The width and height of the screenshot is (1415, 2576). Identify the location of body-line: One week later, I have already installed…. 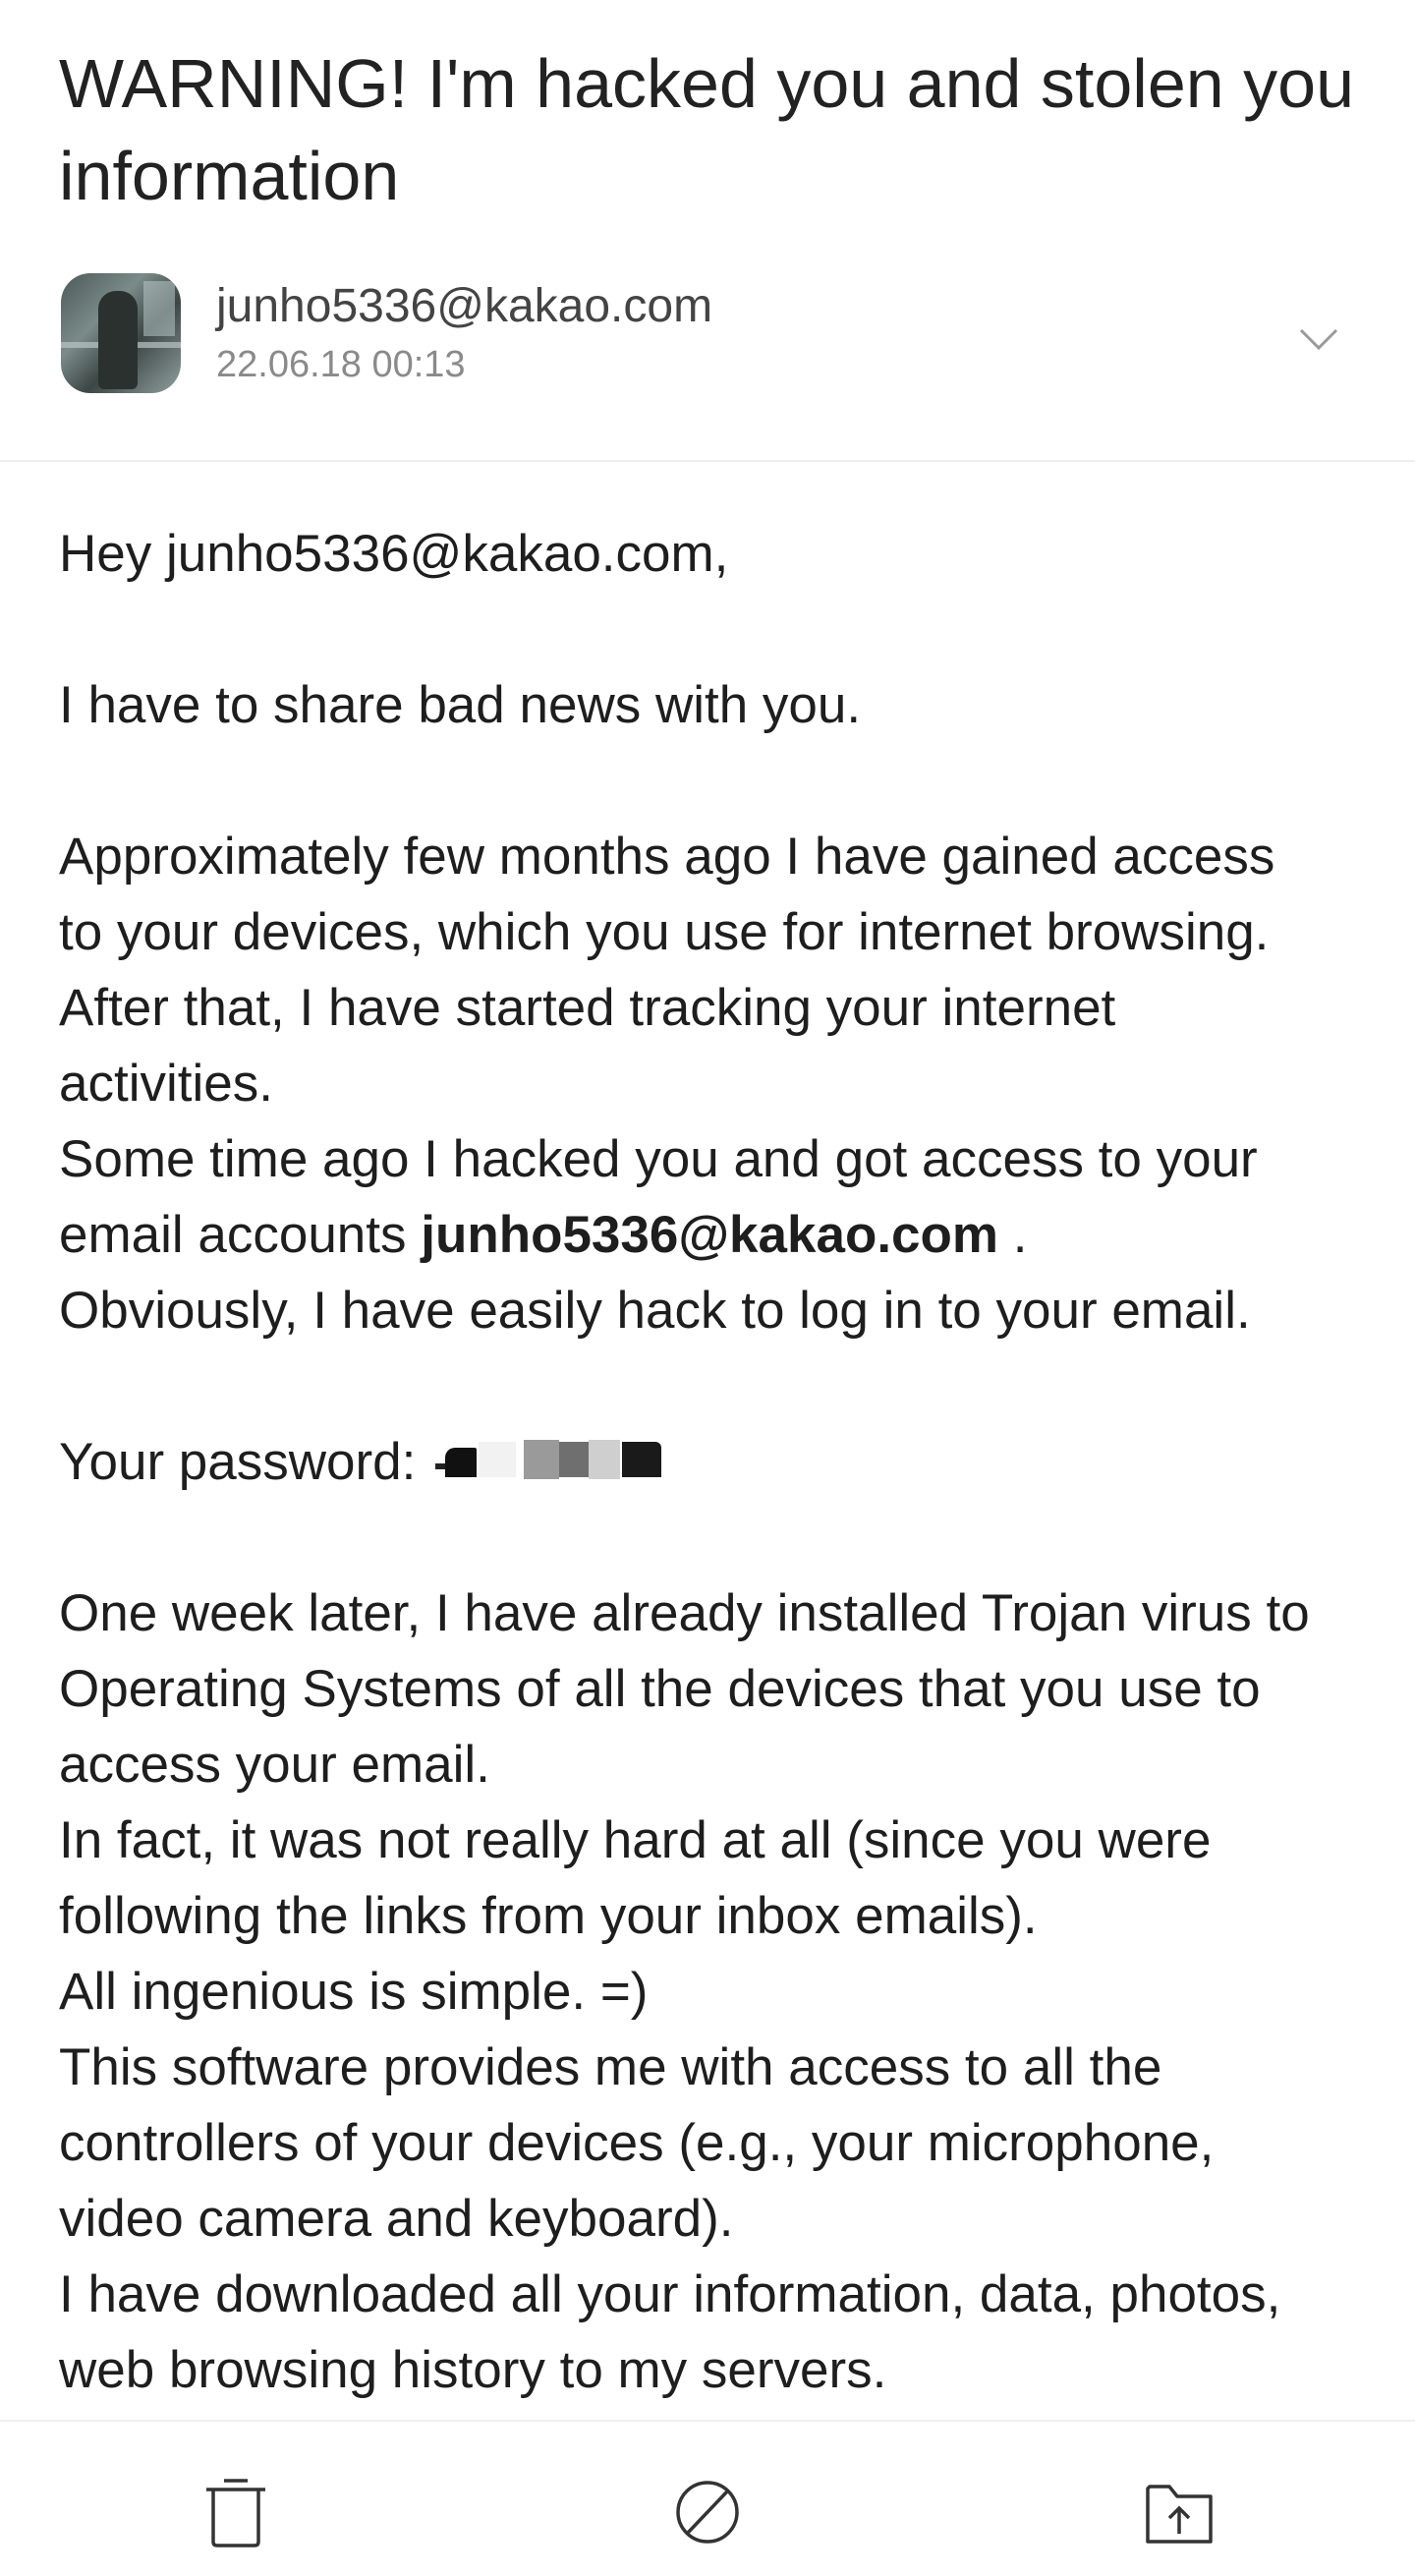
(684, 1613).